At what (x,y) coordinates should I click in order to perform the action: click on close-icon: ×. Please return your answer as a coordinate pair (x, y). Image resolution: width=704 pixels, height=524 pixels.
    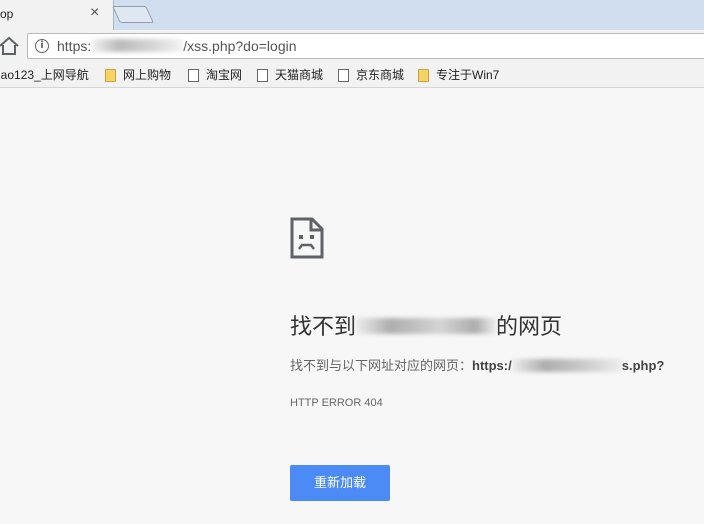
    Looking at the image, I should click on (94, 13).